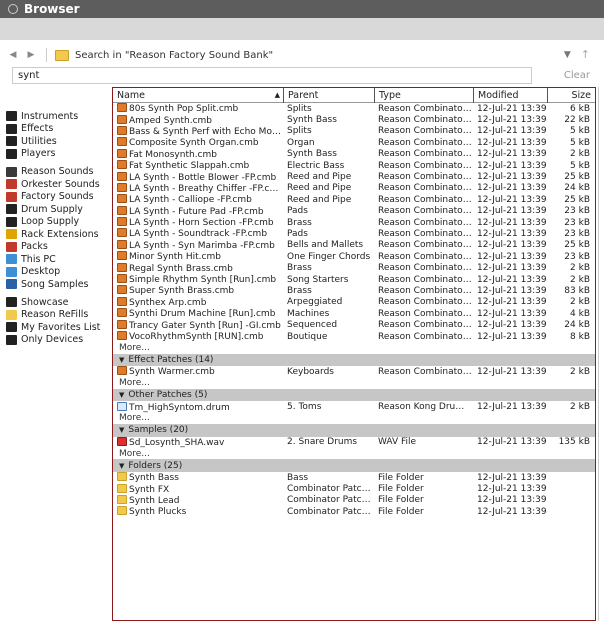 The width and height of the screenshot is (604, 625). Describe the element at coordinates (198, 165) in the screenshot. I see `cell-name: Fat Synthetic Slappah.cmb` at that location.